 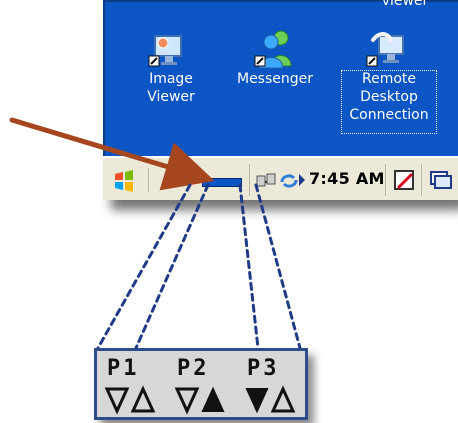 What do you see at coordinates (213, 399) in the screenshot?
I see `triangle-up-filled-icon` at bounding box center [213, 399].